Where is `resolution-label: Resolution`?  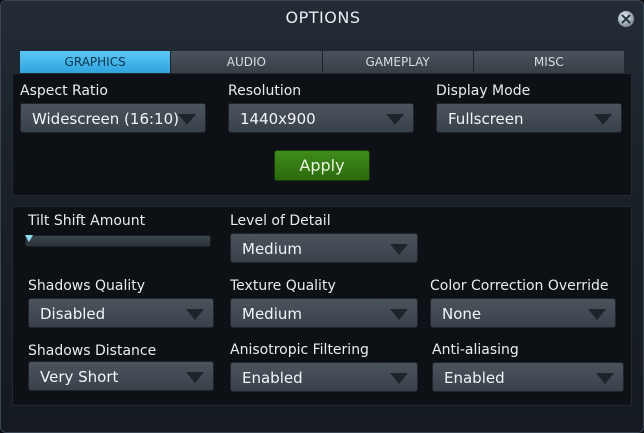 resolution-label: Resolution is located at coordinates (265, 91).